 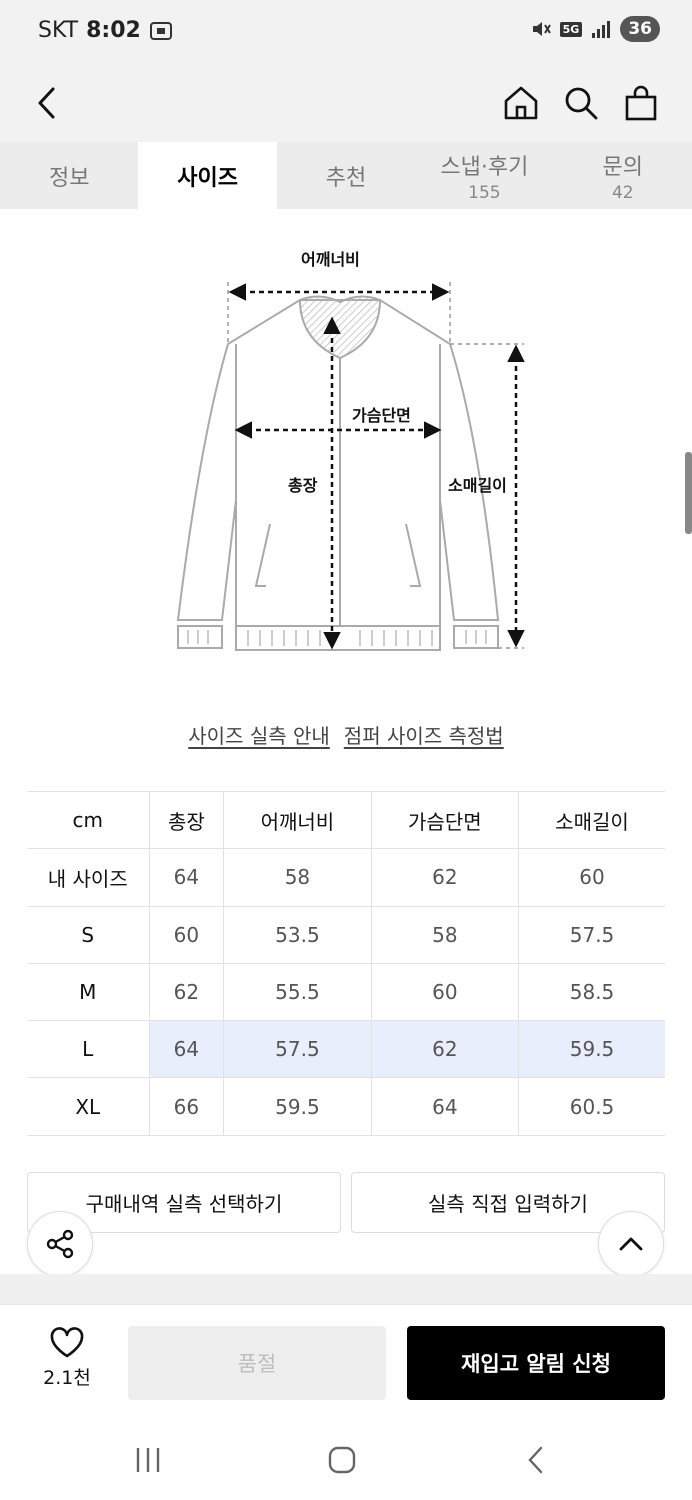 I want to click on header-cell: 소매길이, so click(x=591, y=820).